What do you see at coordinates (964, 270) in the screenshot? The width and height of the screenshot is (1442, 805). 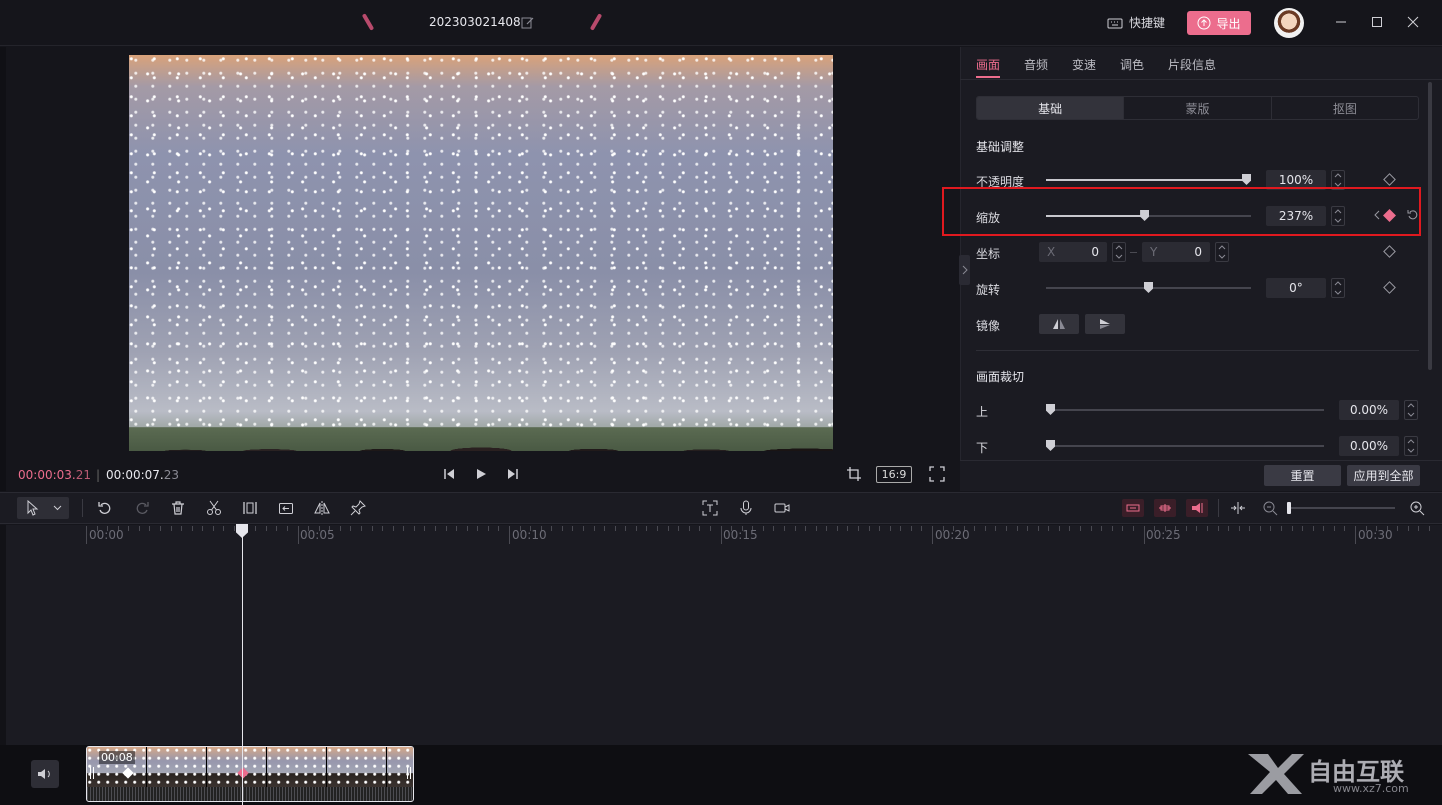 I see `panel-collapse-handle` at bounding box center [964, 270].